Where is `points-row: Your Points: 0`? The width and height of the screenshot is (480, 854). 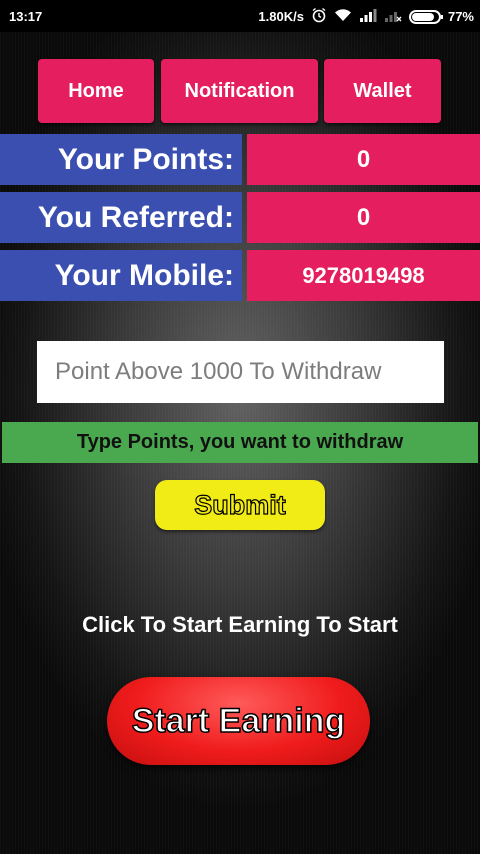
points-row: Your Points: 0 is located at coordinates (240, 159).